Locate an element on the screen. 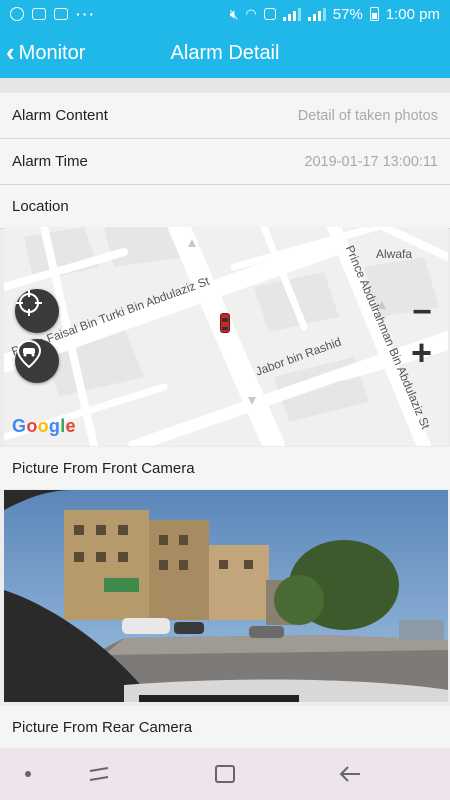 This screenshot has width=450, height=800. car-marker-icon is located at coordinates (225, 323).